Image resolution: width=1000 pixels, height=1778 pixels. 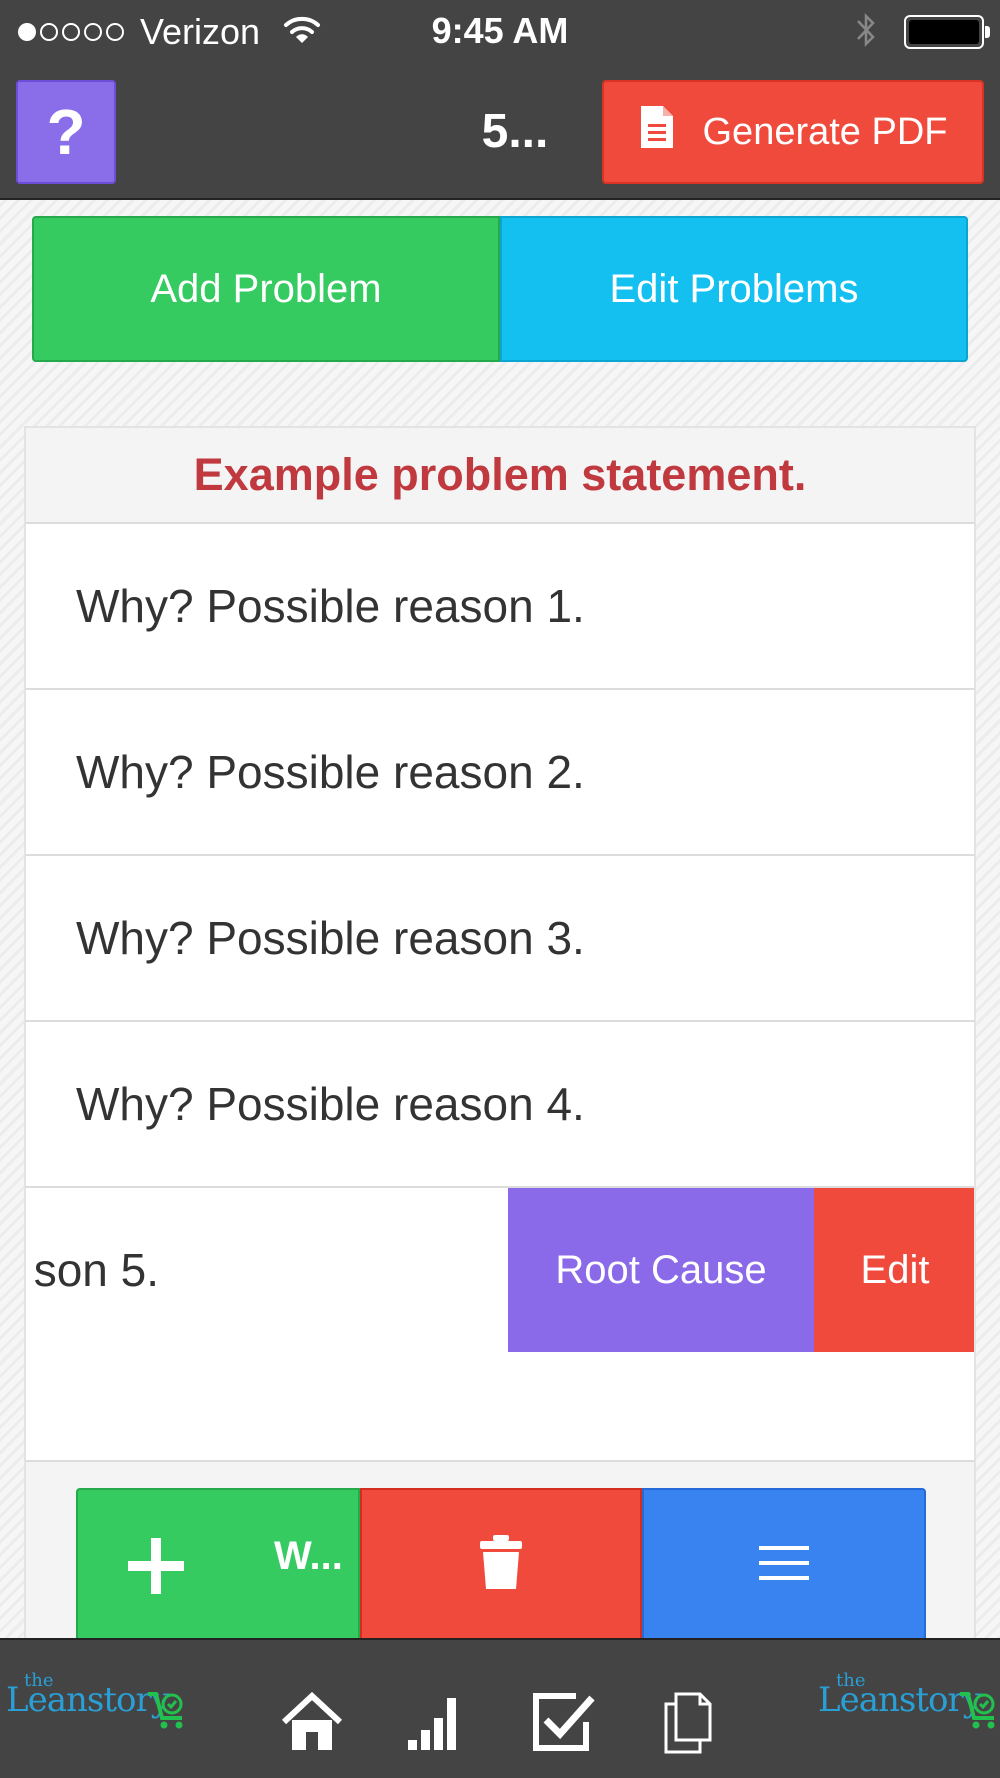 I want to click on reason-row: Why? Possible reason 1., so click(x=500, y=607).